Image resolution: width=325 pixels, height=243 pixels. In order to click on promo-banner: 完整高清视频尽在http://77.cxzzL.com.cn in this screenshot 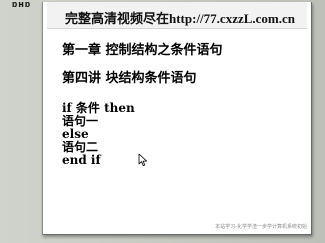, I will do `click(177, 15)`.